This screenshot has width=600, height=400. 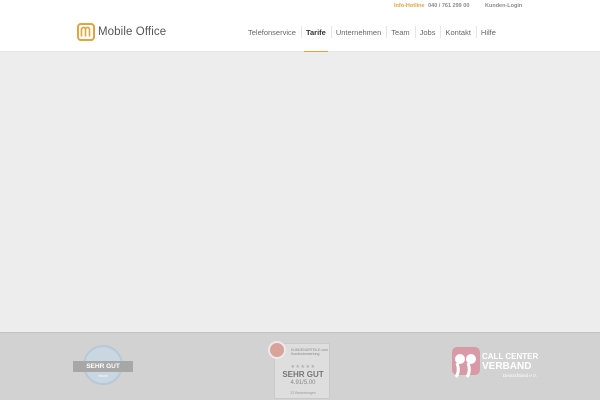 What do you see at coordinates (132, 32) in the screenshot?
I see `logo-text: Mobile Office` at bounding box center [132, 32].